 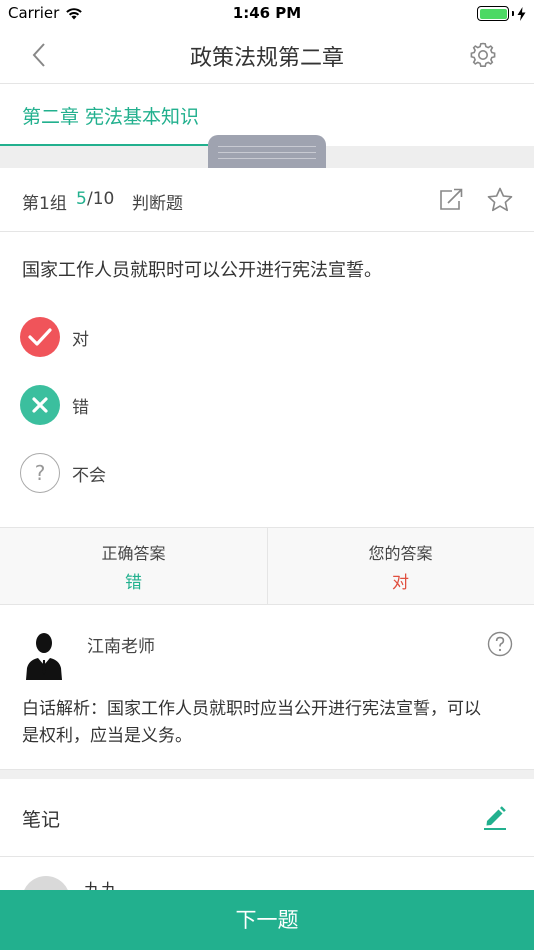 What do you see at coordinates (44, 204) in the screenshot?
I see `group-label: 第1组` at bounding box center [44, 204].